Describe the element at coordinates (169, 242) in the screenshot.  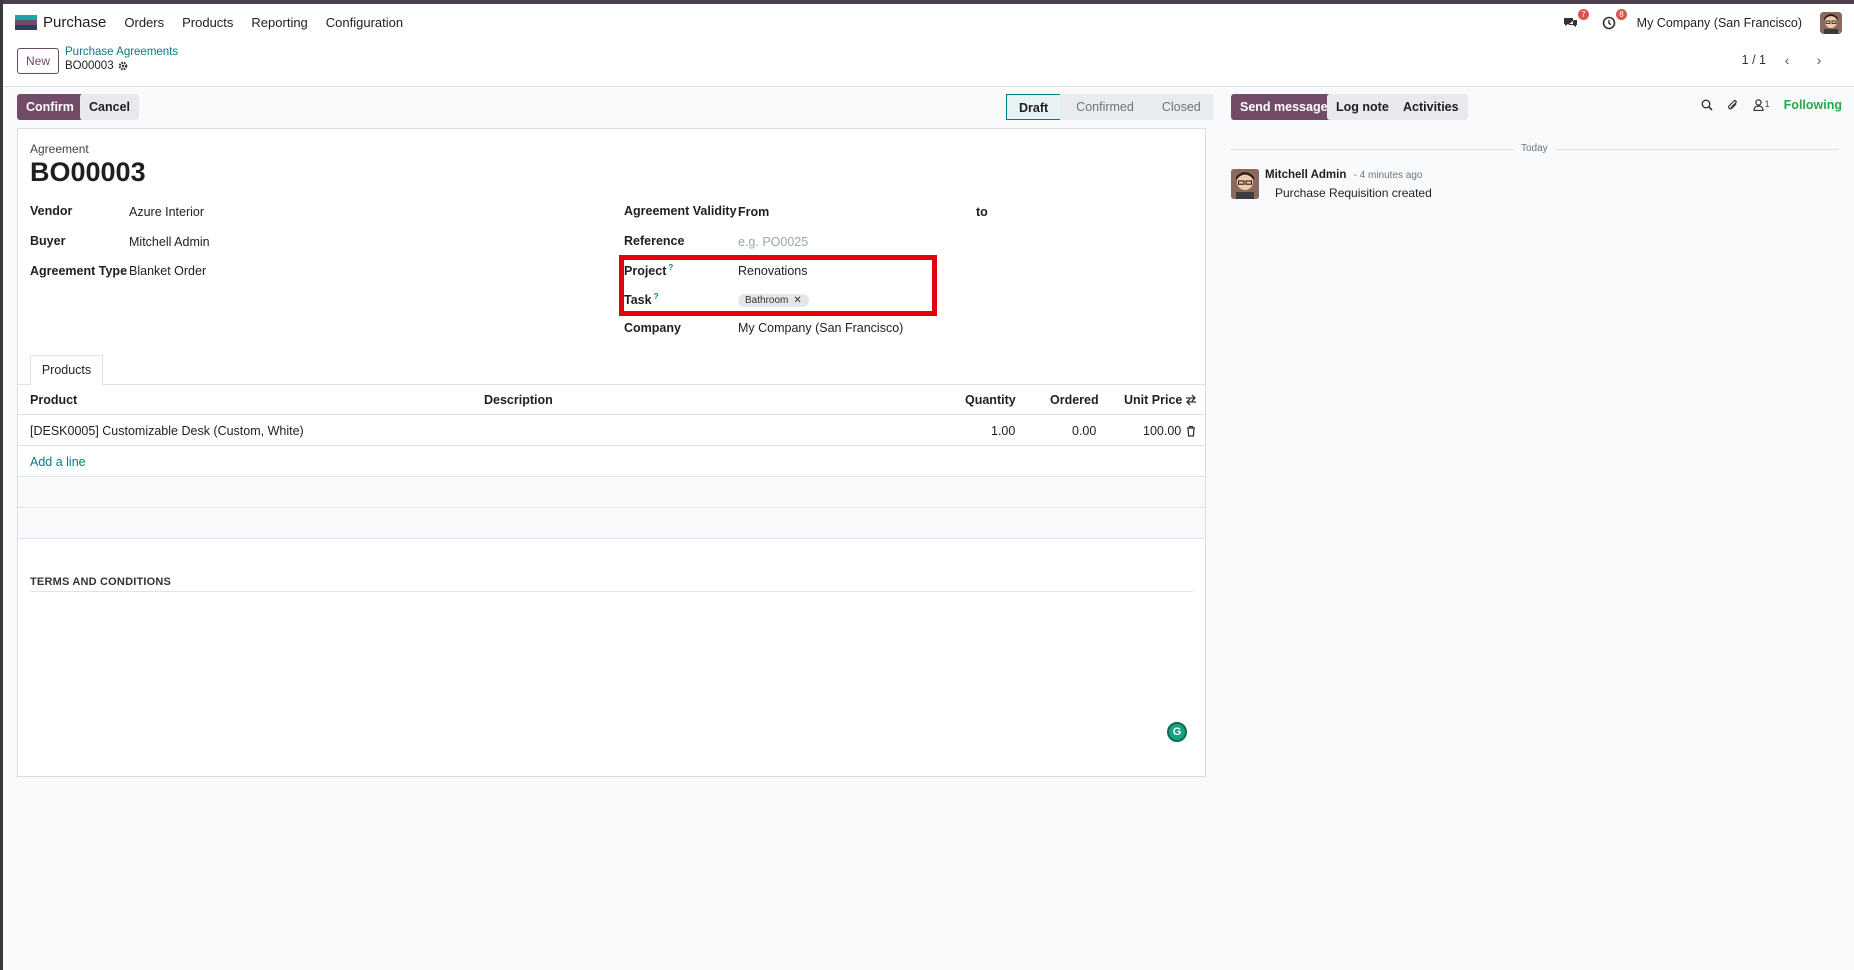
I see `buyer-field: Mitchell Admin` at that location.